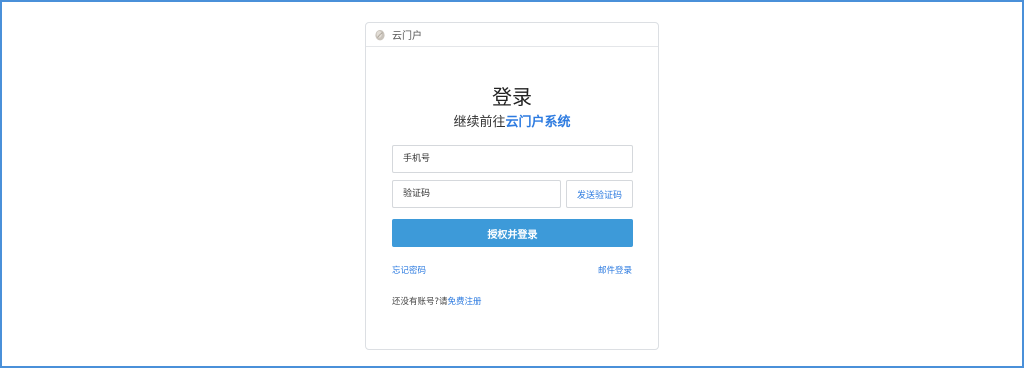 This screenshot has width=1024, height=368. What do you see at coordinates (409, 270) in the screenshot?
I see `forgot-password-link: 忘记密码` at bounding box center [409, 270].